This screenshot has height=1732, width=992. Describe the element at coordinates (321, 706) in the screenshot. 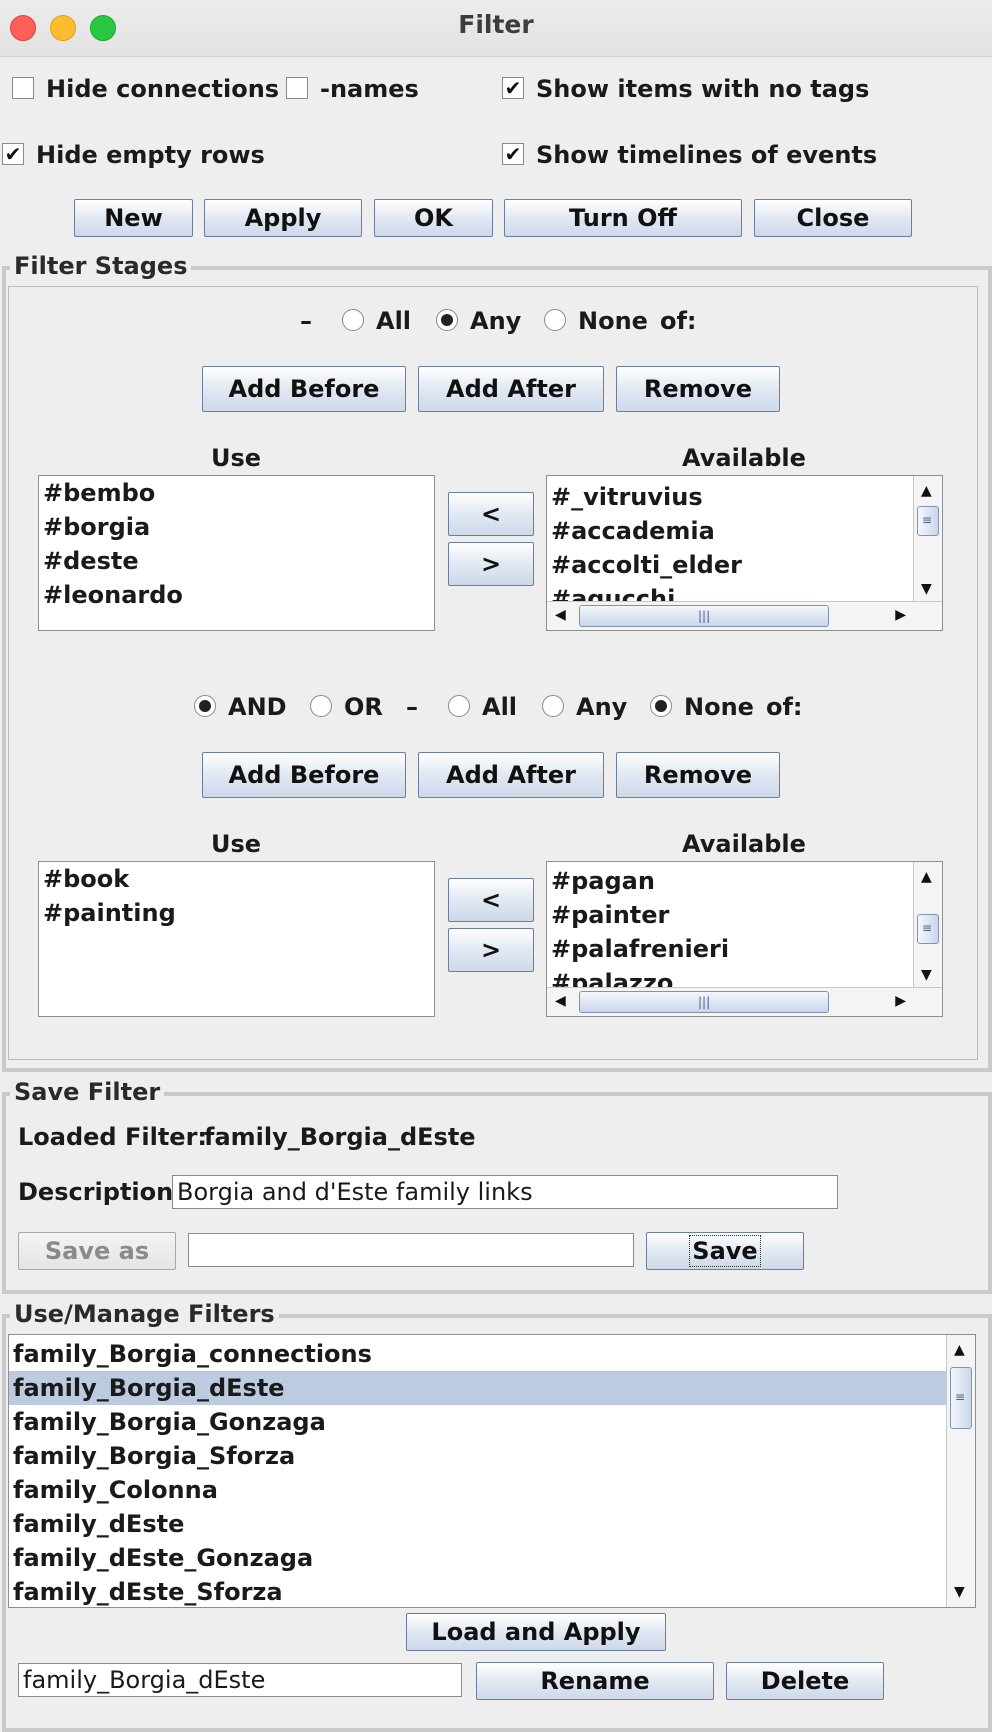

I see `stage2-or-radio` at that location.